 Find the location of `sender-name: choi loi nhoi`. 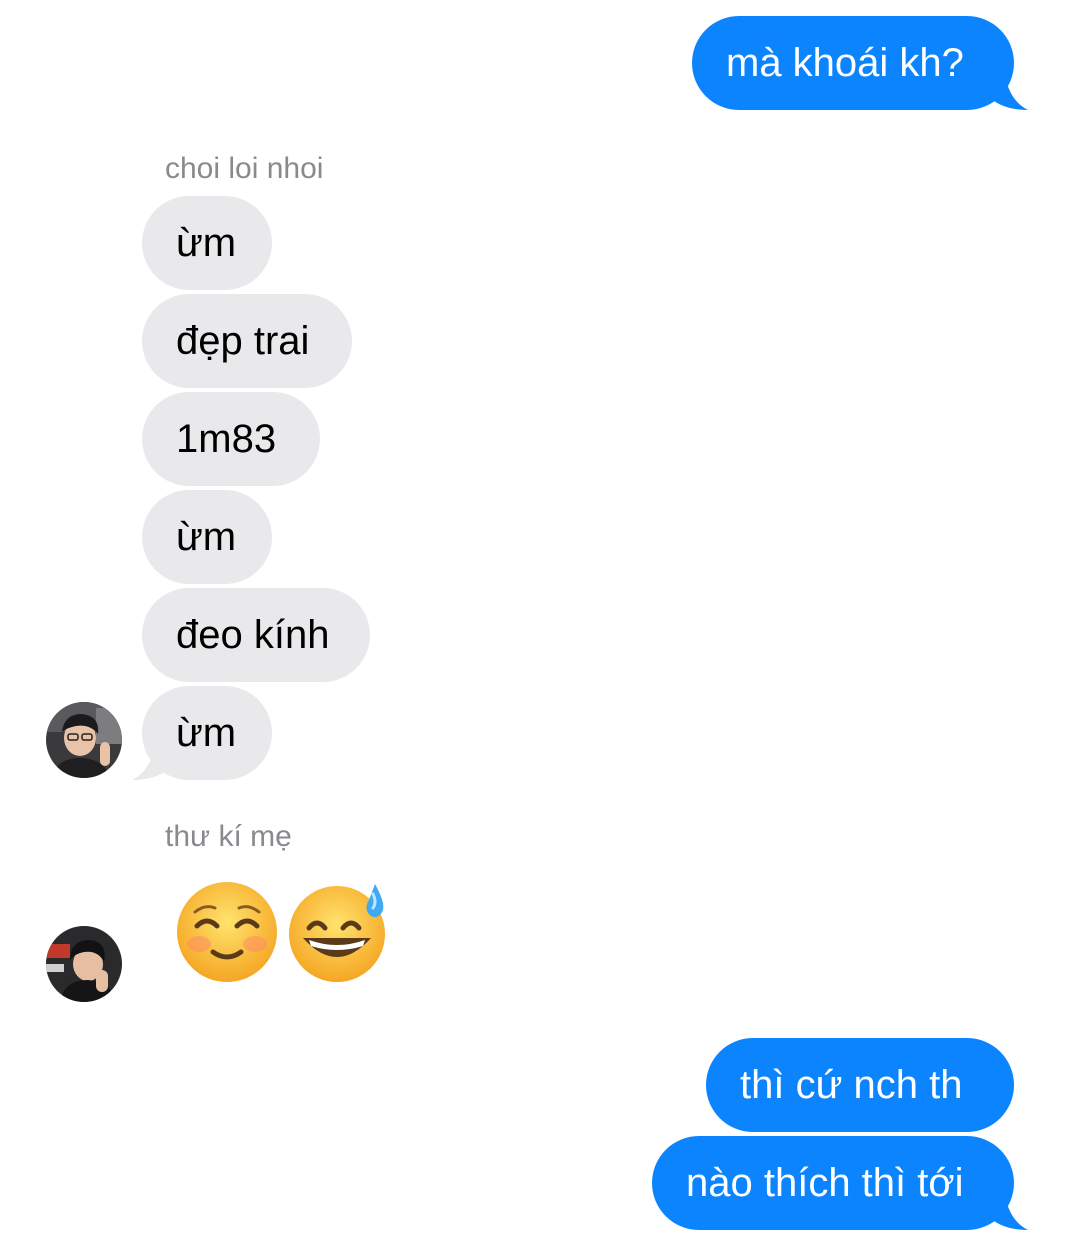

sender-name: choi loi nhoi is located at coordinates (244, 168).